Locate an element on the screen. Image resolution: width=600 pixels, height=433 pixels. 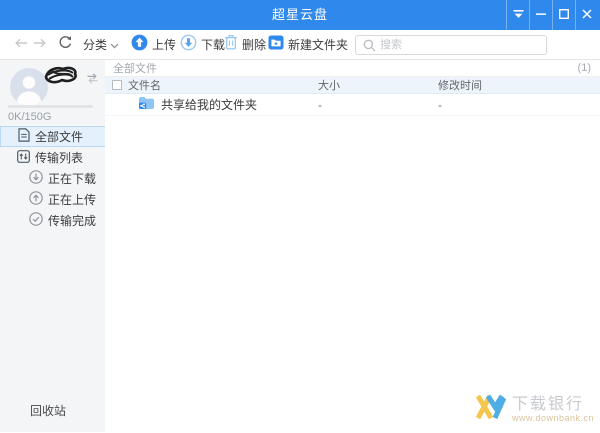
column-header-size: 大小 is located at coordinates (329, 86).